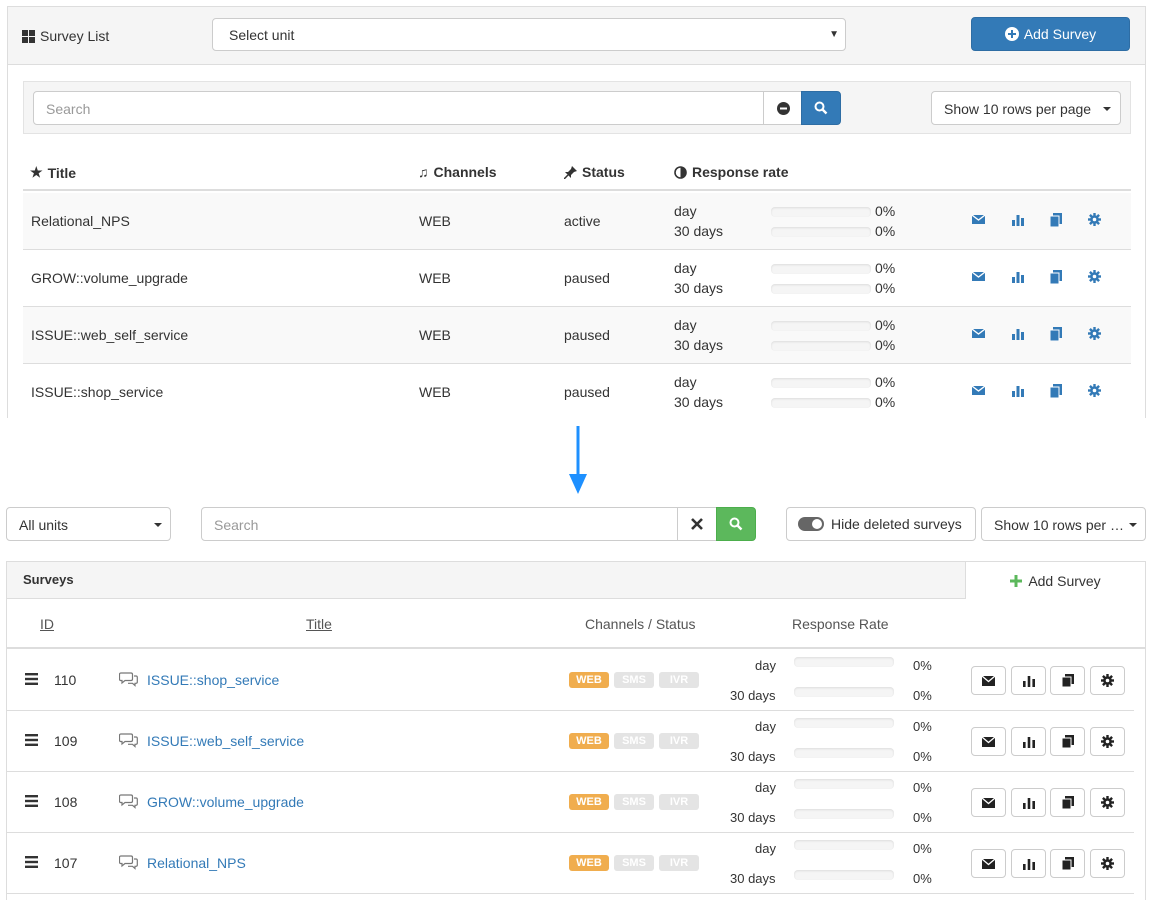 This screenshot has width=1151, height=900. What do you see at coordinates (736, 524) in the screenshot?
I see `new-search-button` at bounding box center [736, 524].